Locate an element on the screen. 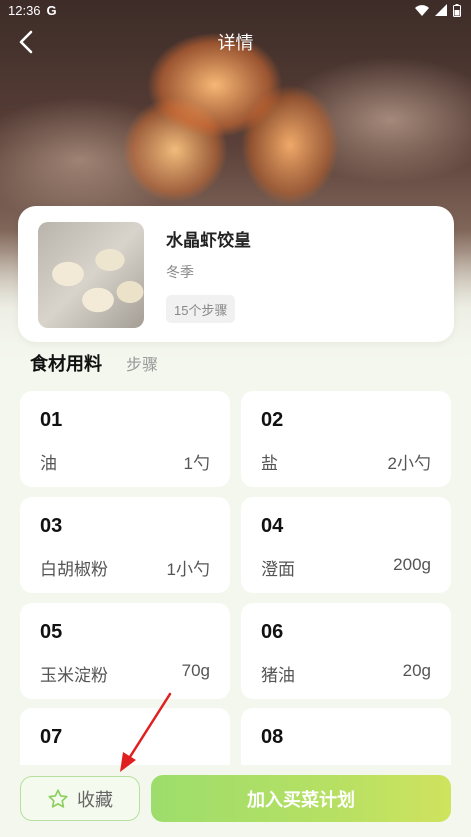  ingredient-number: 01 is located at coordinates (51, 420).